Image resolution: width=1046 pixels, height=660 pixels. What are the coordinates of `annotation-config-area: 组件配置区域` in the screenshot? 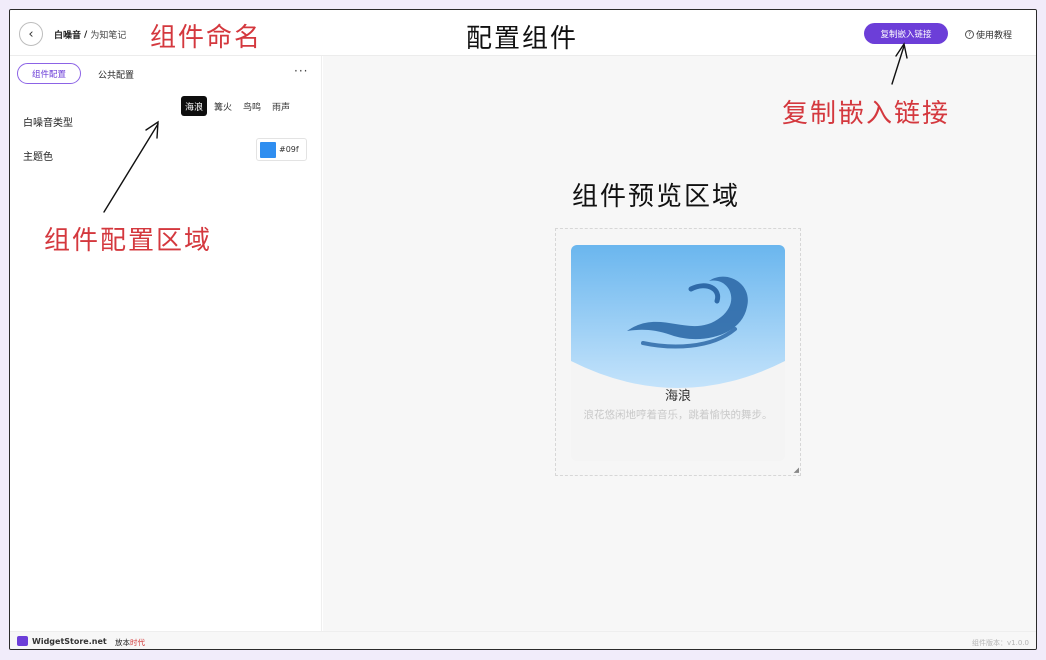 It's located at (128, 241).